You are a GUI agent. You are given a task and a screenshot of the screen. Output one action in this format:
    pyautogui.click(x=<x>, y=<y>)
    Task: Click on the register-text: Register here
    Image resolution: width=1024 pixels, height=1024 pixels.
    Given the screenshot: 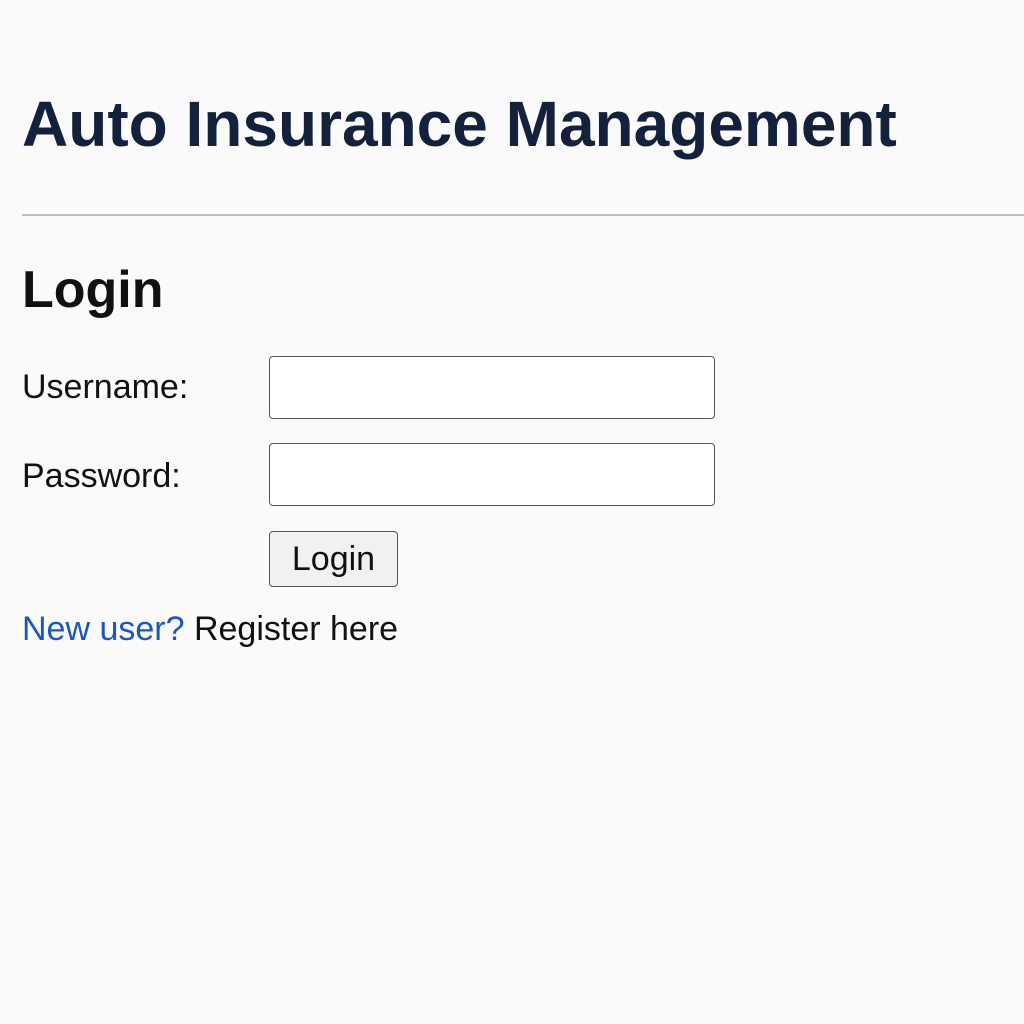 What is the action you would take?
    pyautogui.click(x=296, y=629)
    